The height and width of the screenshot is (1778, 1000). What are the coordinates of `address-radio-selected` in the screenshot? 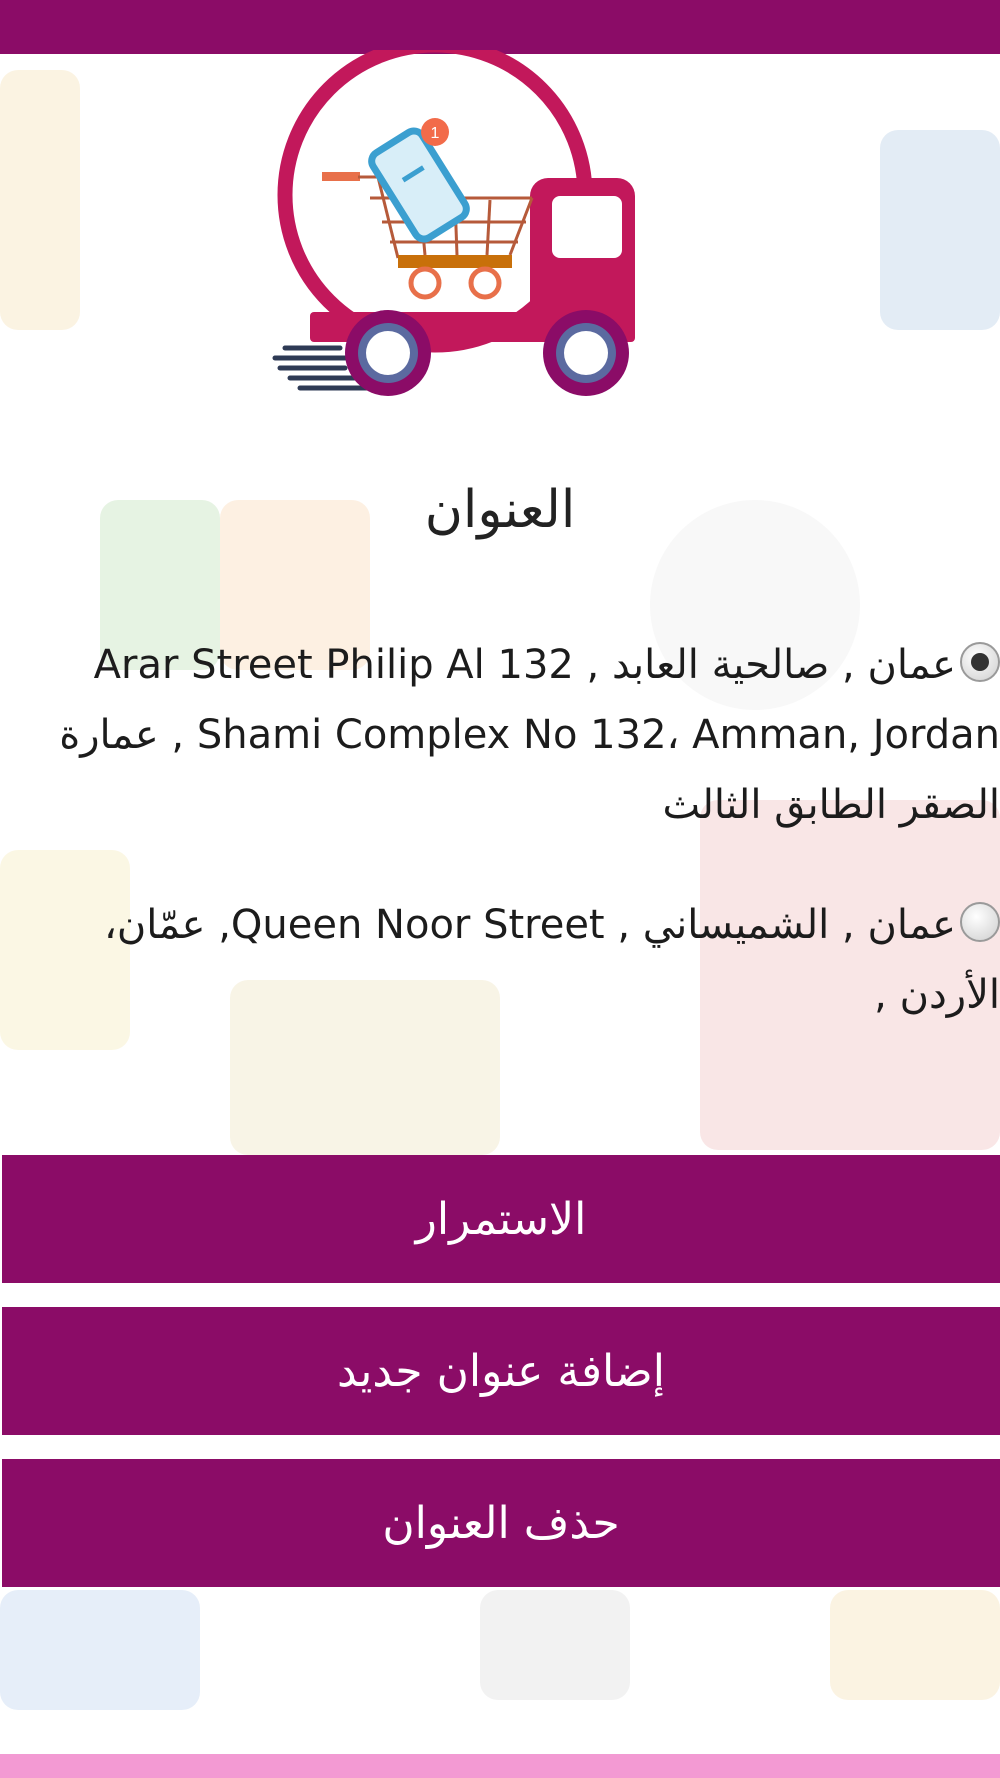 It's located at (980, 662).